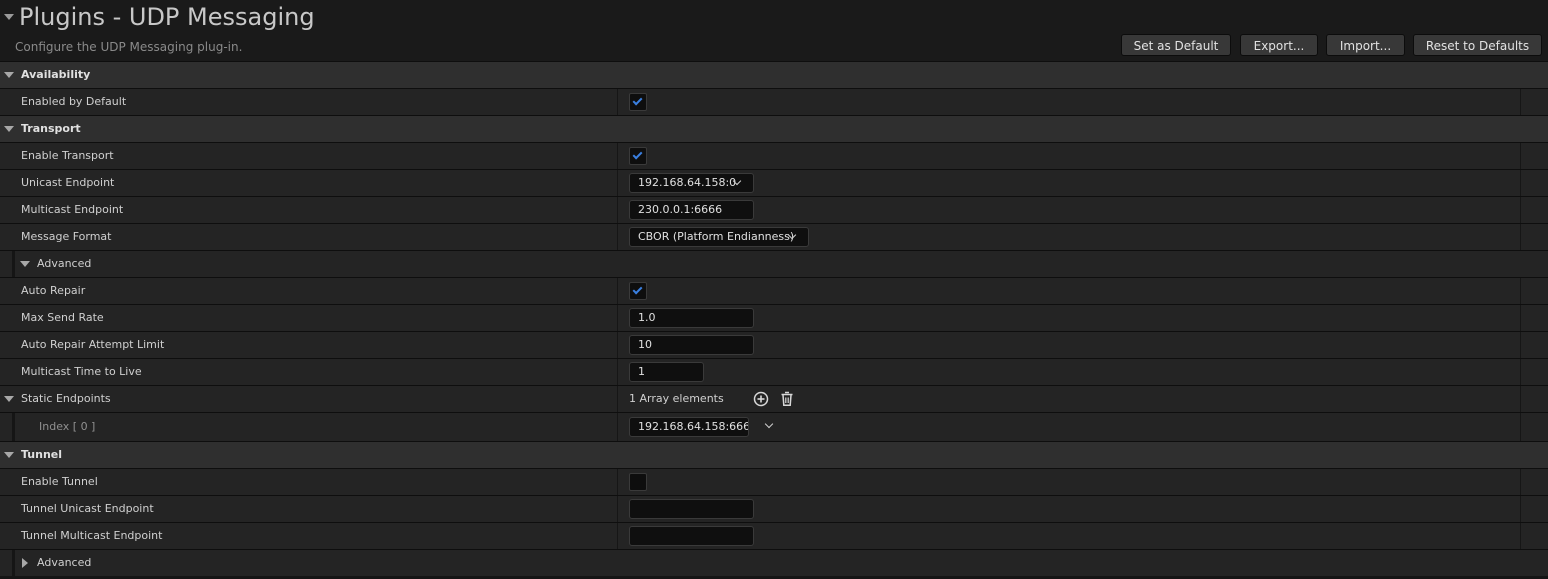 This screenshot has height=579, width=1548. I want to click on trash-icon, so click(787, 399).